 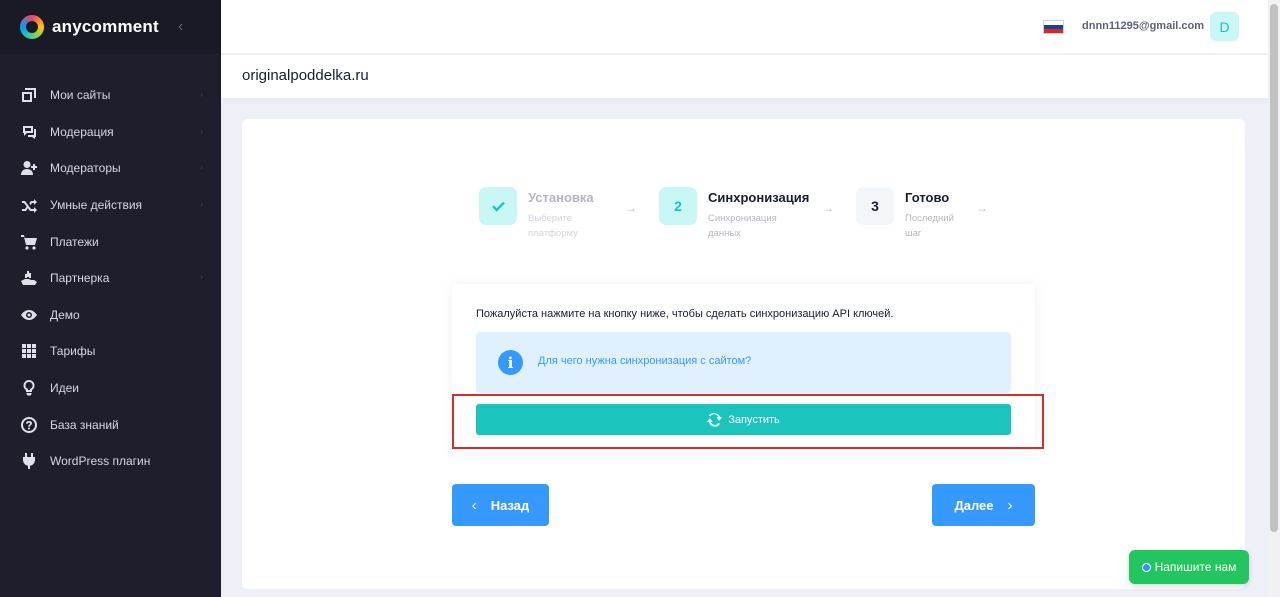 I want to click on cart-icon, so click(x=29, y=242).